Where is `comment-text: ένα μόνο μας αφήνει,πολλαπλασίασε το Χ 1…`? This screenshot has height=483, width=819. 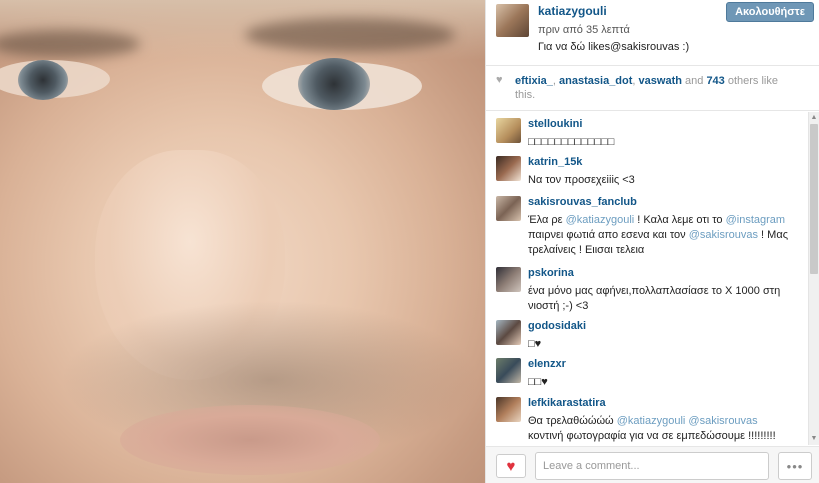
comment-text: ένα μόνο μας αφήνει,πολλαπλασίασε το Χ 1… is located at coordinates (654, 298).